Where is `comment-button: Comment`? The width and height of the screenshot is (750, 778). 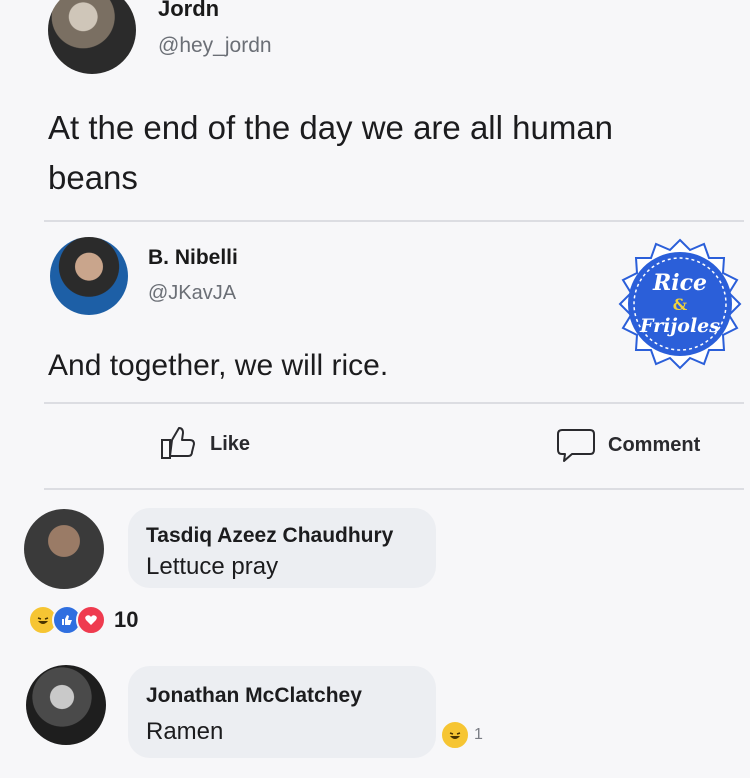 comment-button: Comment is located at coordinates (628, 445).